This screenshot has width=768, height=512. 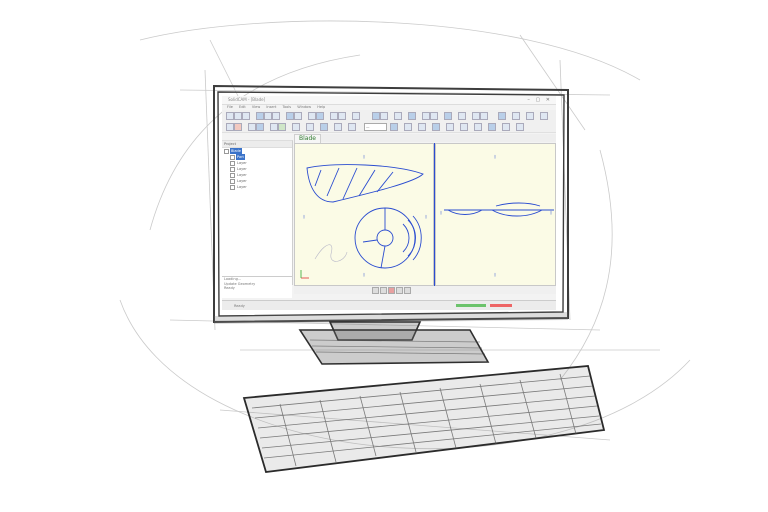 I want to click on contour-icon, so click(x=324, y=127).